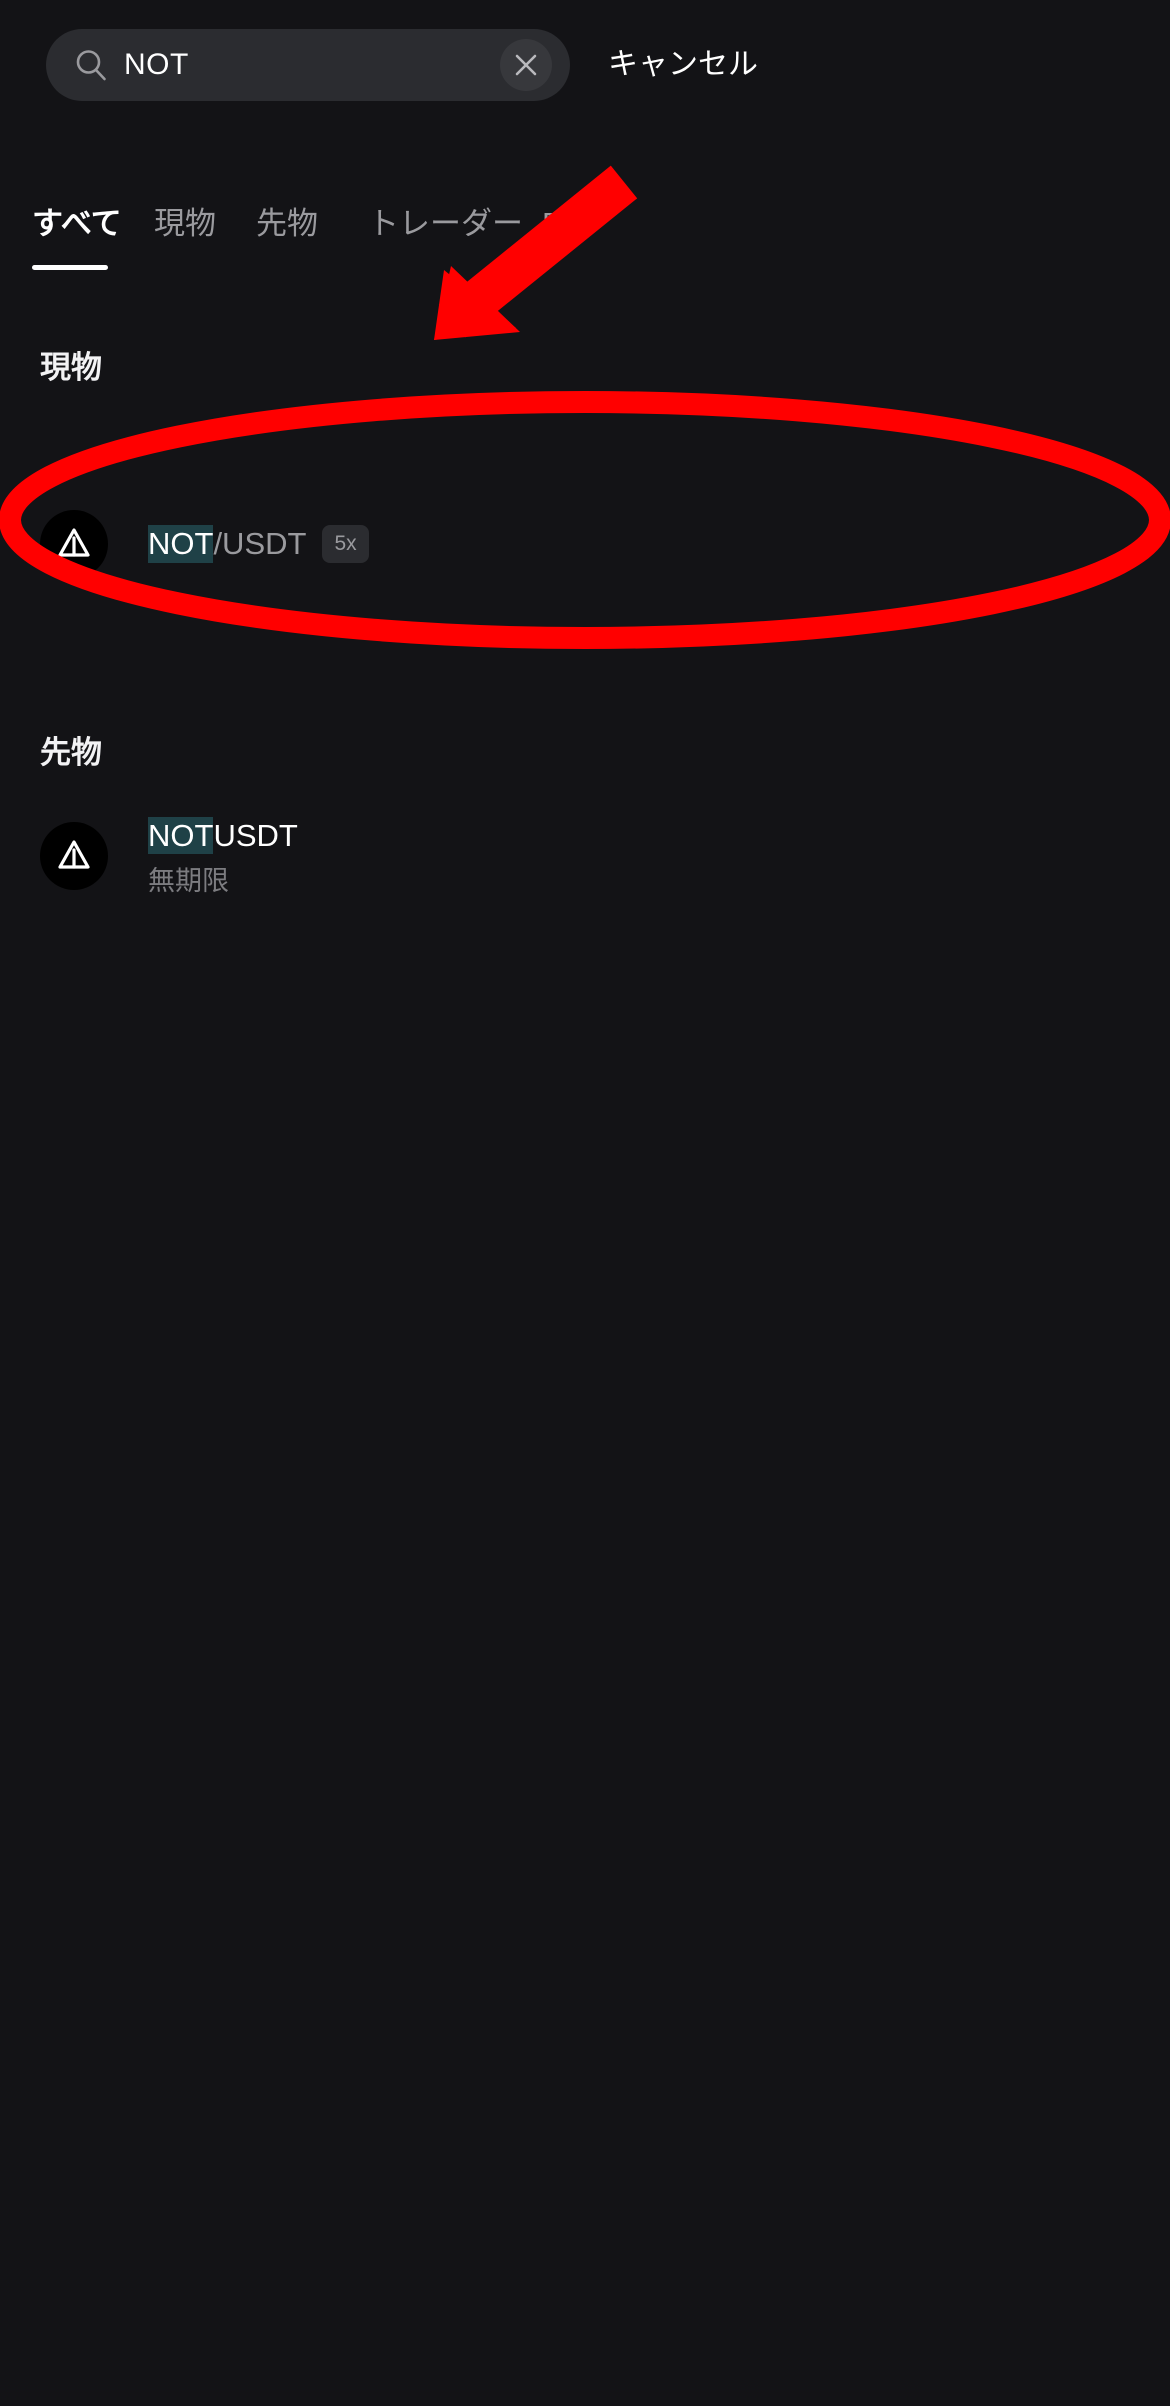  I want to click on pair-text-block: NOT USDT 無期限, so click(223, 856).